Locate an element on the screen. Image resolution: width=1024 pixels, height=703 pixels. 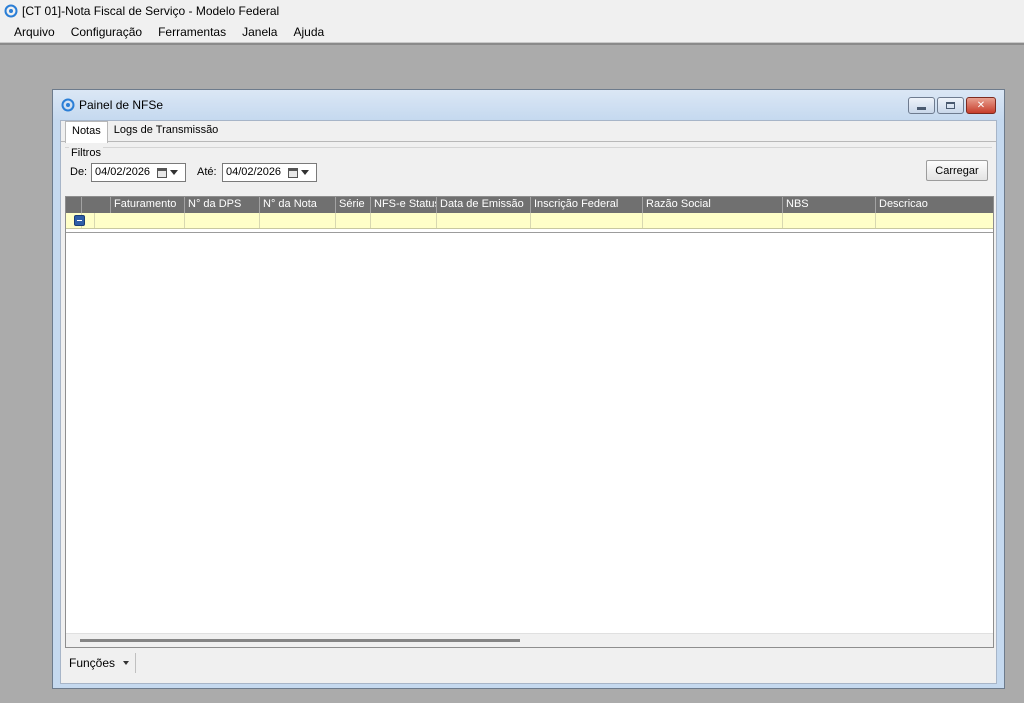
horizontal-scrollbar is located at coordinates (529, 640).